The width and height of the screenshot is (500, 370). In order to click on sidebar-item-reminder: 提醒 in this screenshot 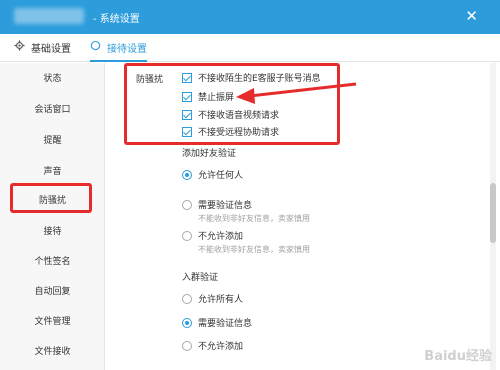, I will do `click(52, 141)`.